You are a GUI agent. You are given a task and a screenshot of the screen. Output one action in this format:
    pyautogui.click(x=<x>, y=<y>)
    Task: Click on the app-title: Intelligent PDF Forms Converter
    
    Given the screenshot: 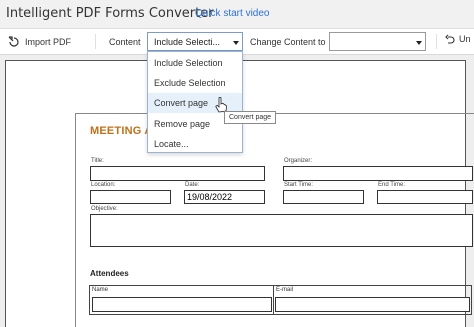 What is the action you would take?
    pyautogui.click(x=110, y=13)
    